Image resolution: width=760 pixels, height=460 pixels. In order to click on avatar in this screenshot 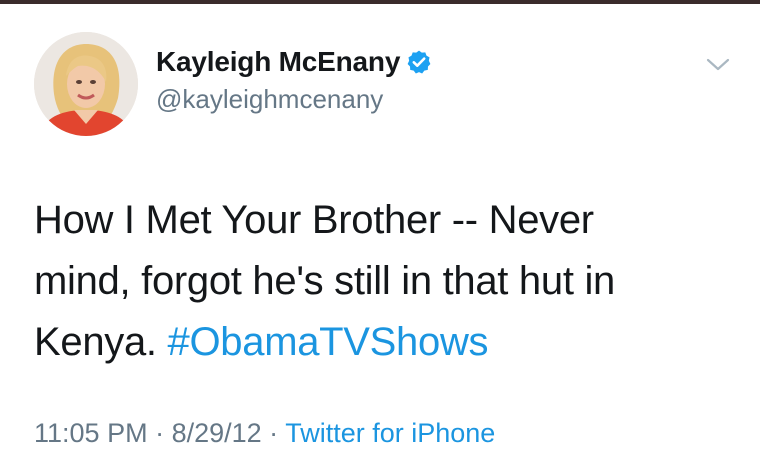, I will do `click(86, 84)`.